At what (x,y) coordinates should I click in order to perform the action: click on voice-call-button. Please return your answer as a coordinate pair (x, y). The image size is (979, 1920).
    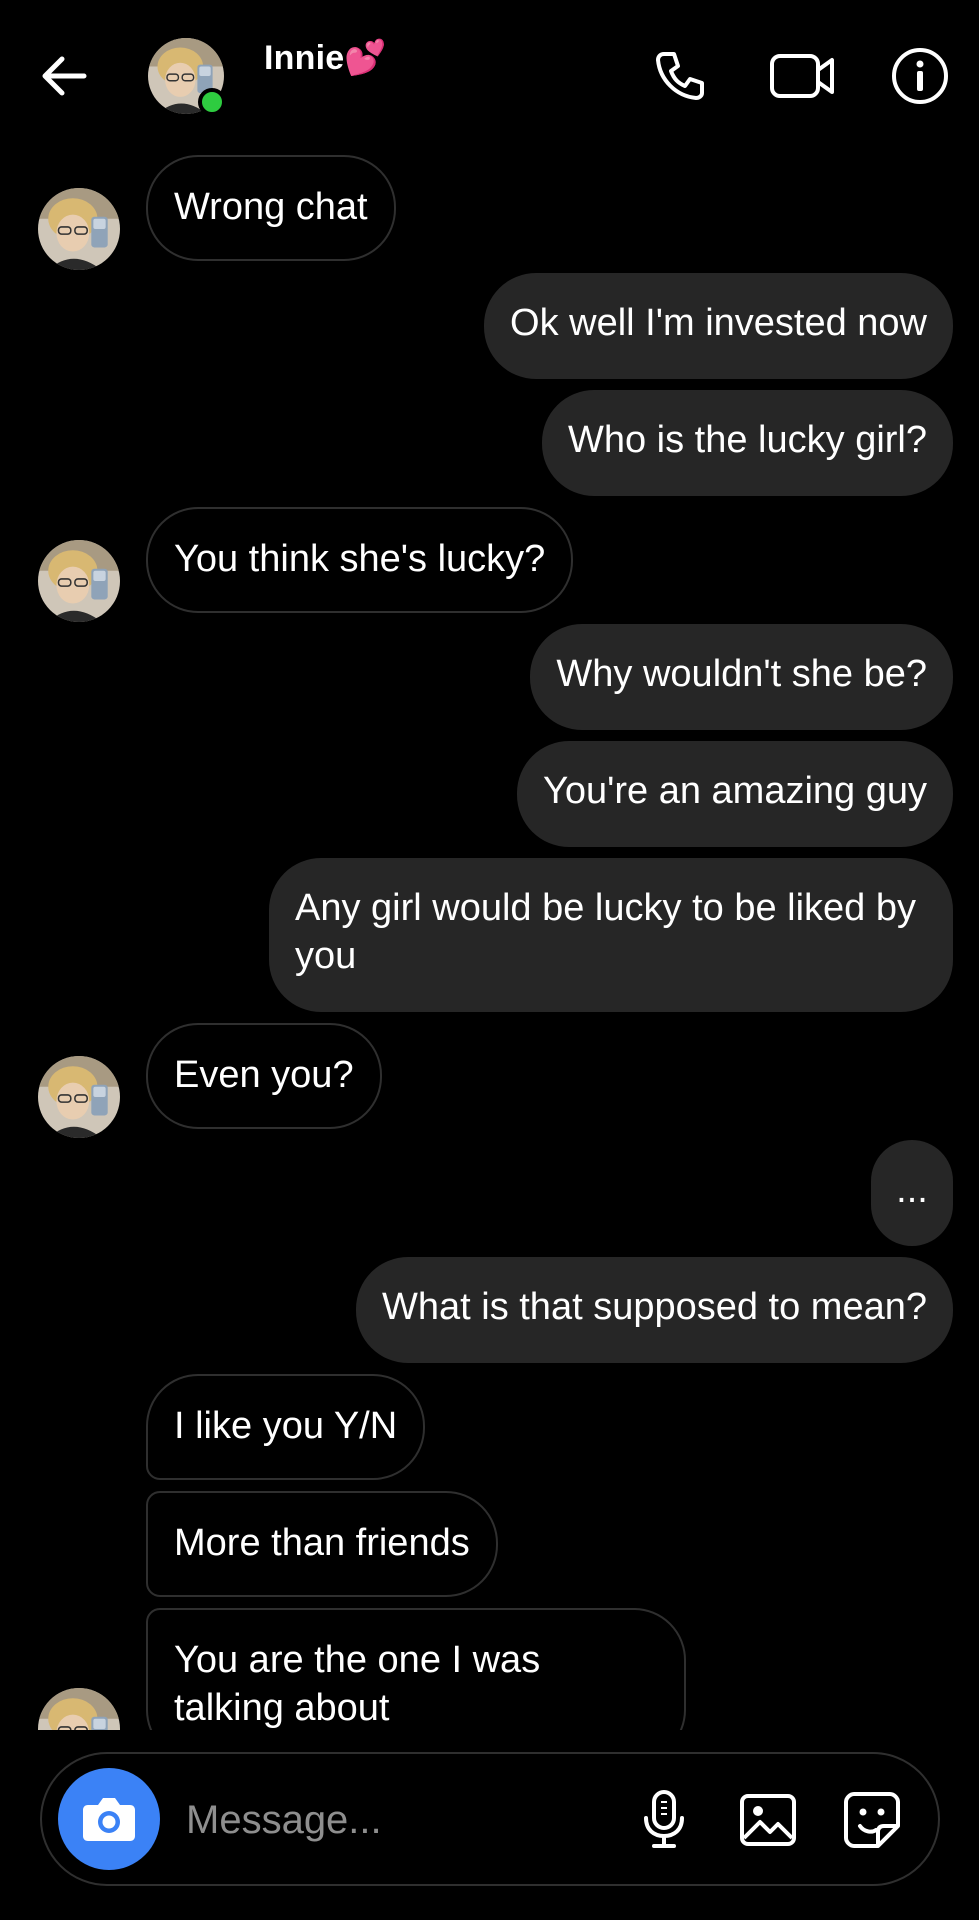
    Looking at the image, I should click on (680, 76).